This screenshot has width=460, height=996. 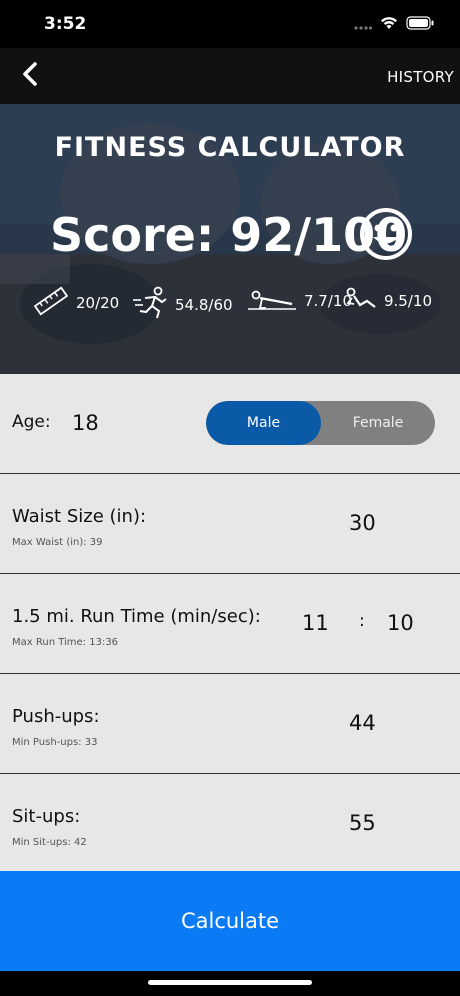 What do you see at coordinates (57, 542) in the screenshot?
I see `waist-hint: Max Waist (in): 39` at bounding box center [57, 542].